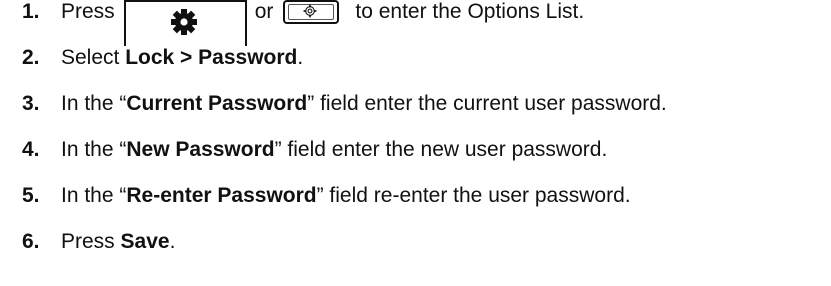 The image size is (831, 286). What do you see at coordinates (264, 11) in the screenshot?
I see `step-text-middle: or` at bounding box center [264, 11].